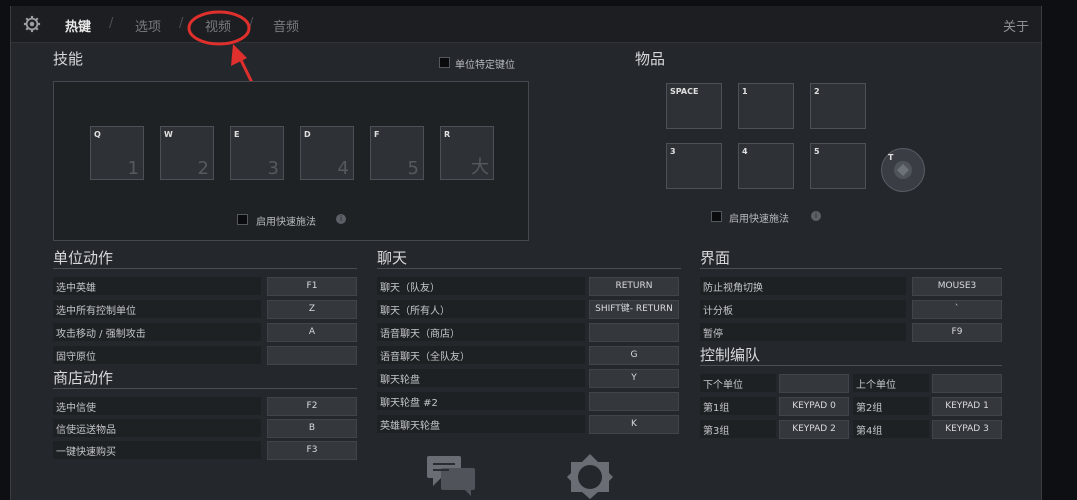  What do you see at coordinates (68, 59) in the screenshot?
I see `skills-title: 技能` at bounding box center [68, 59].